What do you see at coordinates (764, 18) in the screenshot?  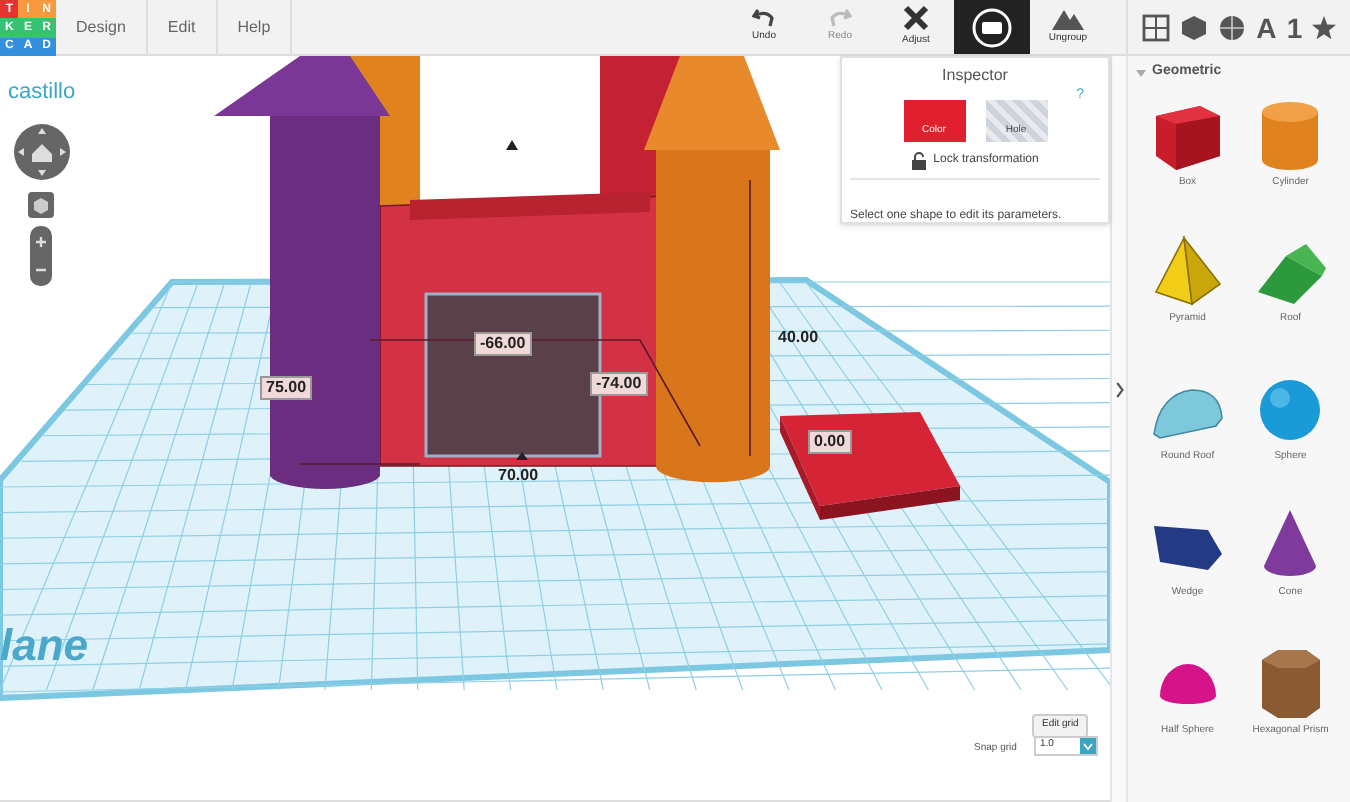 I see `undo-icon` at bounding box center [764, 18].